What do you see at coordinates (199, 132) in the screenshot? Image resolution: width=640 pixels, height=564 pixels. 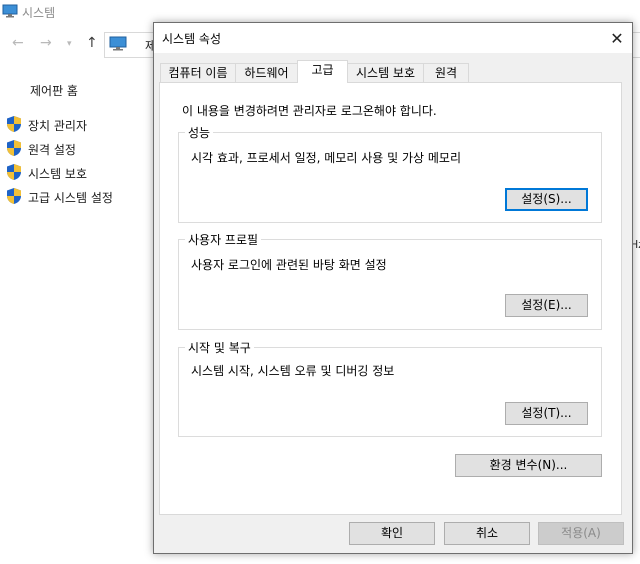 I see `group-legend: 성능` at bounding box center [199, 132].